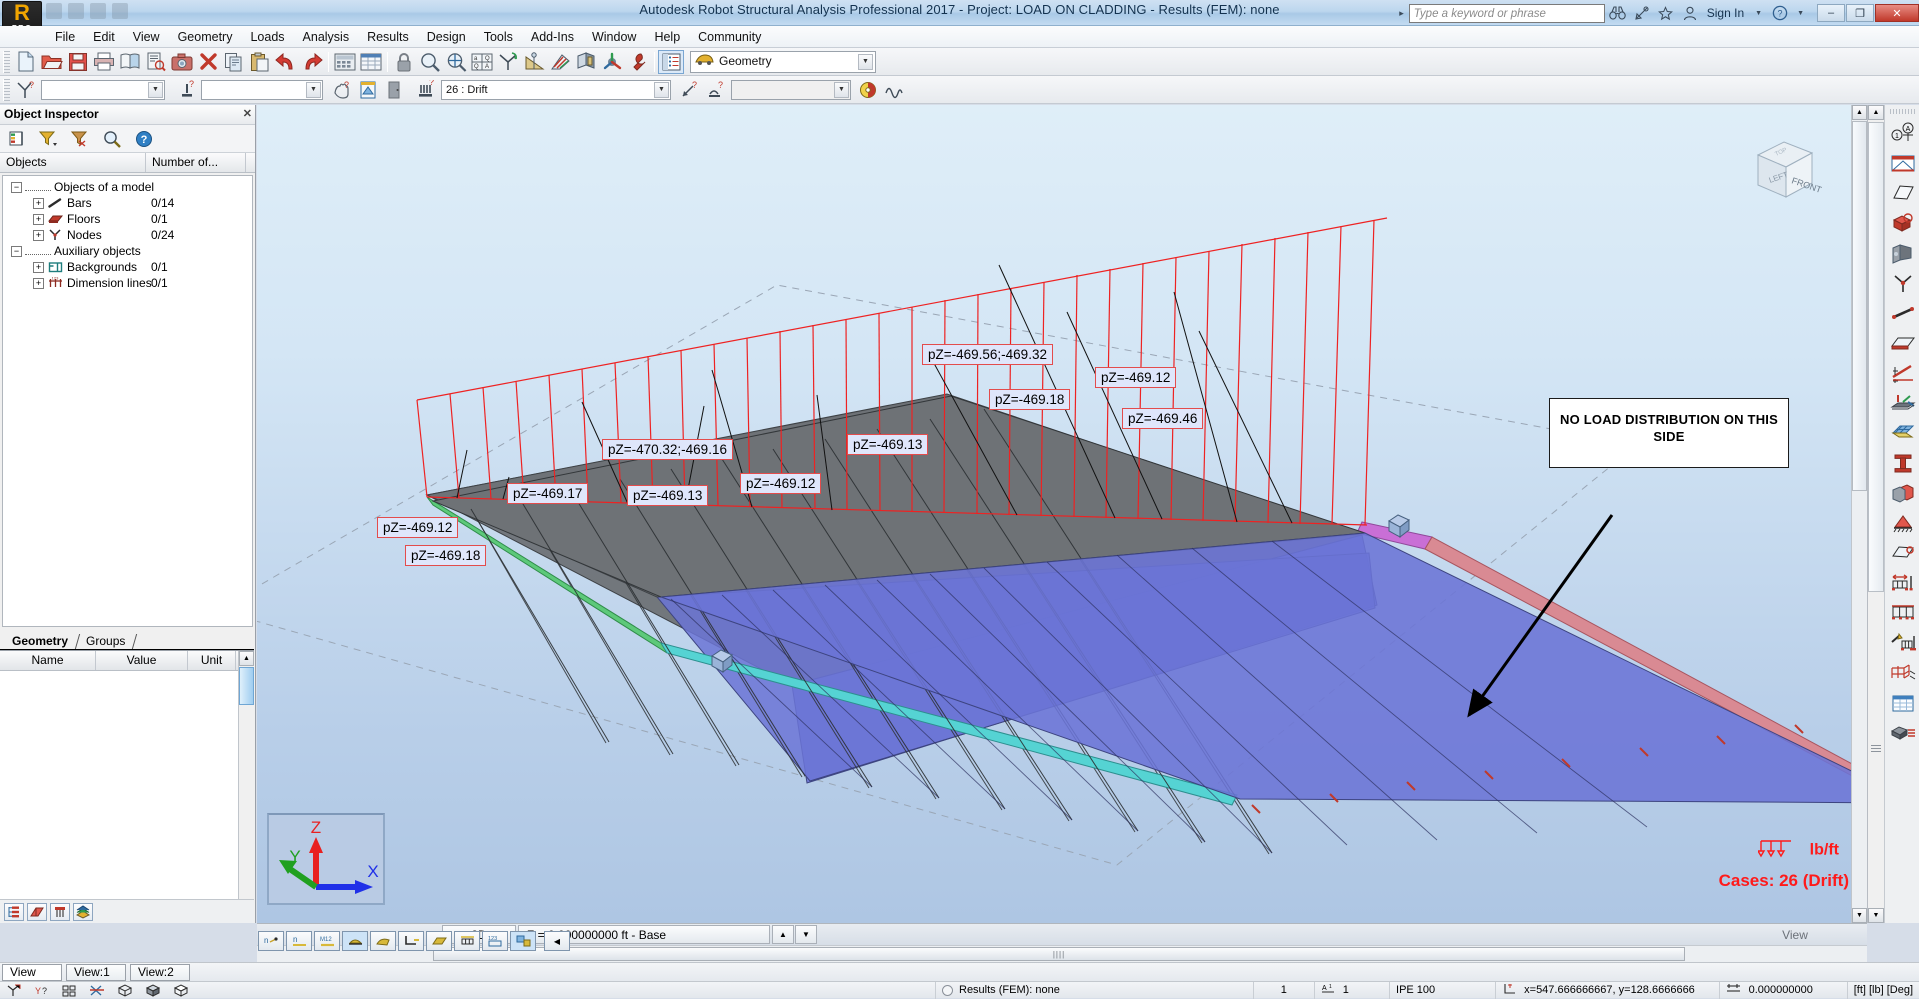  I want to click on dimension-display-icon, so click(411, 941).